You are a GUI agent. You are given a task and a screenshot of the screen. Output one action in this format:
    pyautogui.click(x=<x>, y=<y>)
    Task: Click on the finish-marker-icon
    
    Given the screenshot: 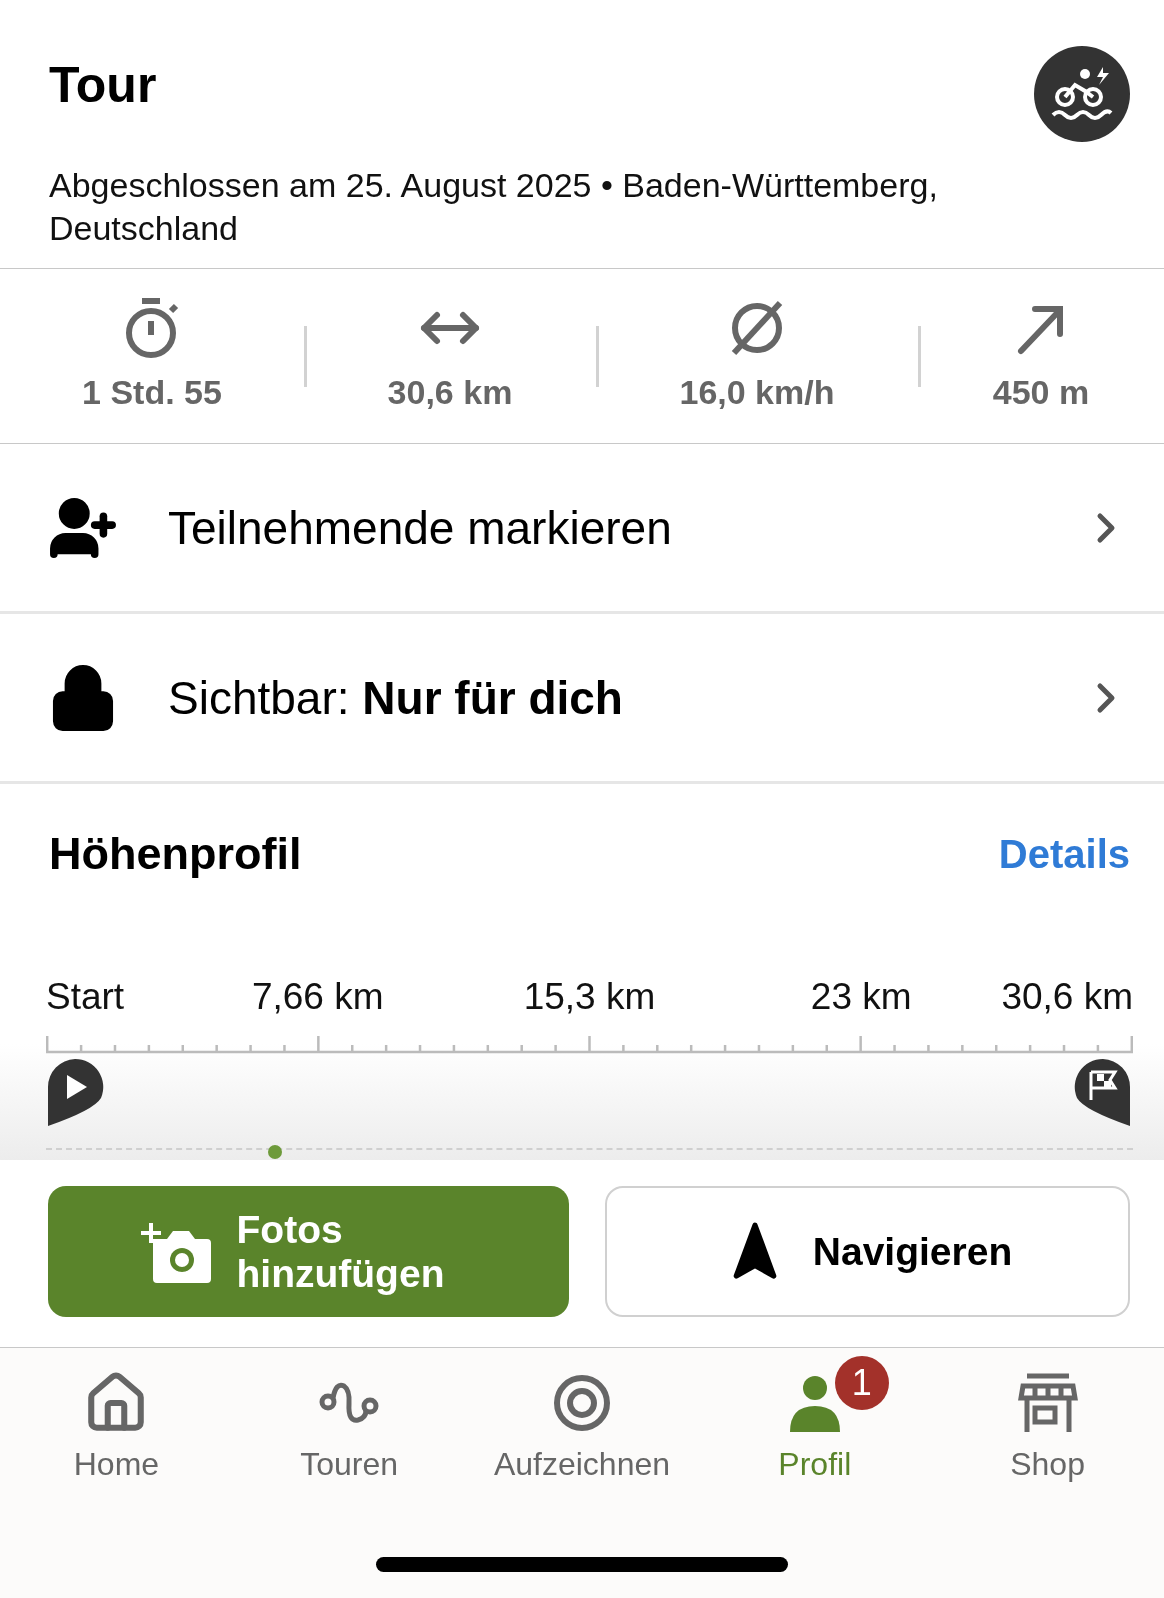 What is the action you would take?
    pyautogui.click(x=1103, y=1093)
    